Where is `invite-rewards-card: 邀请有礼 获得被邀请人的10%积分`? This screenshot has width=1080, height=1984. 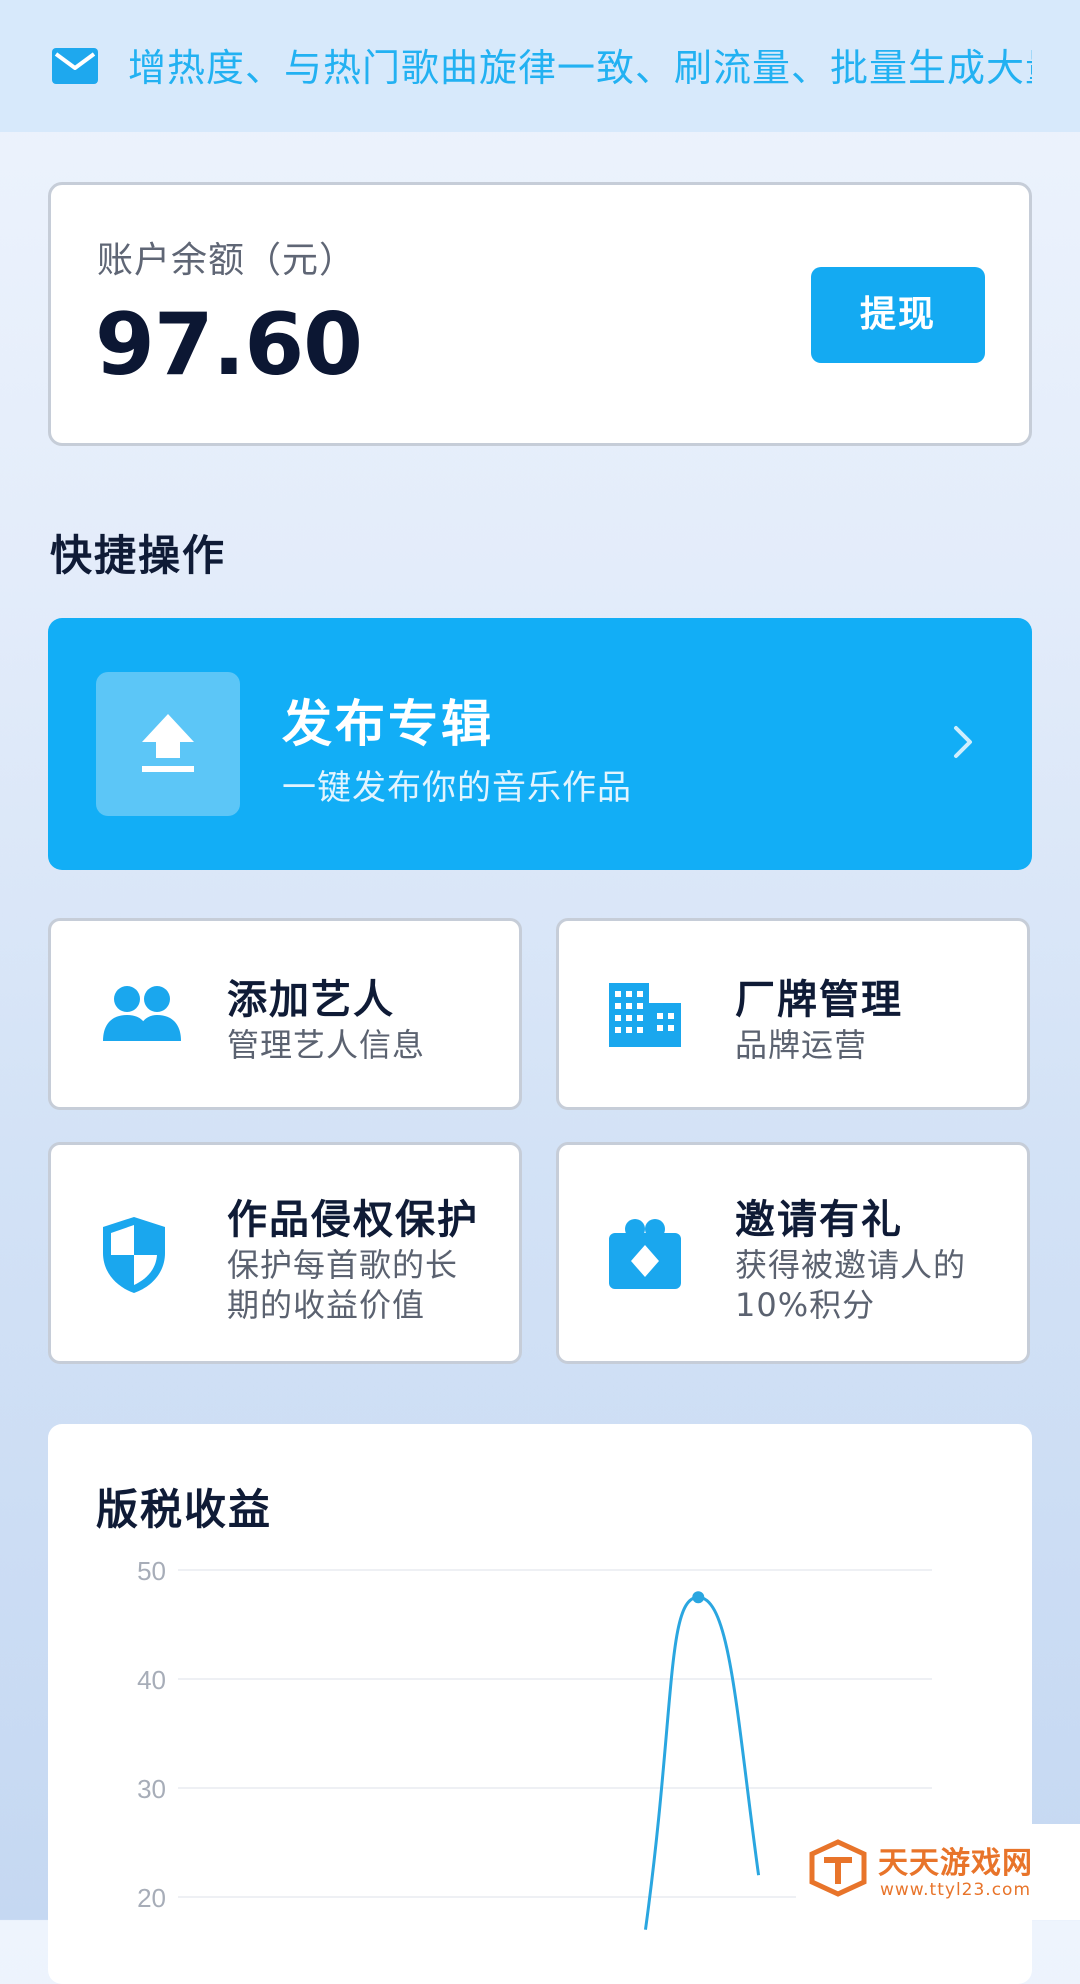
invite-rewards-card: 邀请有礼 获得被邀请人的10%积分 is located at coordinates (793, 1253).